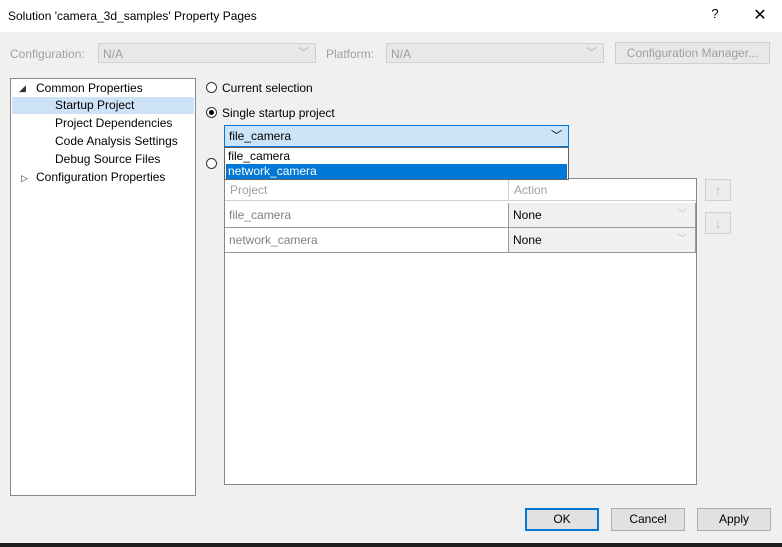 This screenshot has width=782, height=547. I want to click on grid-cell-project: network_camera, so click(366, 240).